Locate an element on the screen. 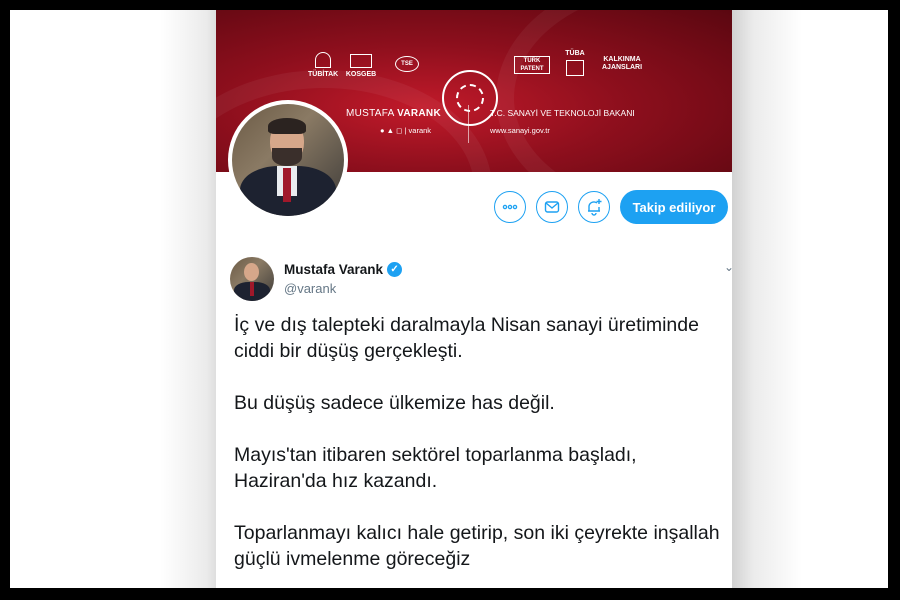 Image resolution: width=900 pixels, height=600 pixels. chevron-down-icon: ⌄ is located at coordinates (728, 267).